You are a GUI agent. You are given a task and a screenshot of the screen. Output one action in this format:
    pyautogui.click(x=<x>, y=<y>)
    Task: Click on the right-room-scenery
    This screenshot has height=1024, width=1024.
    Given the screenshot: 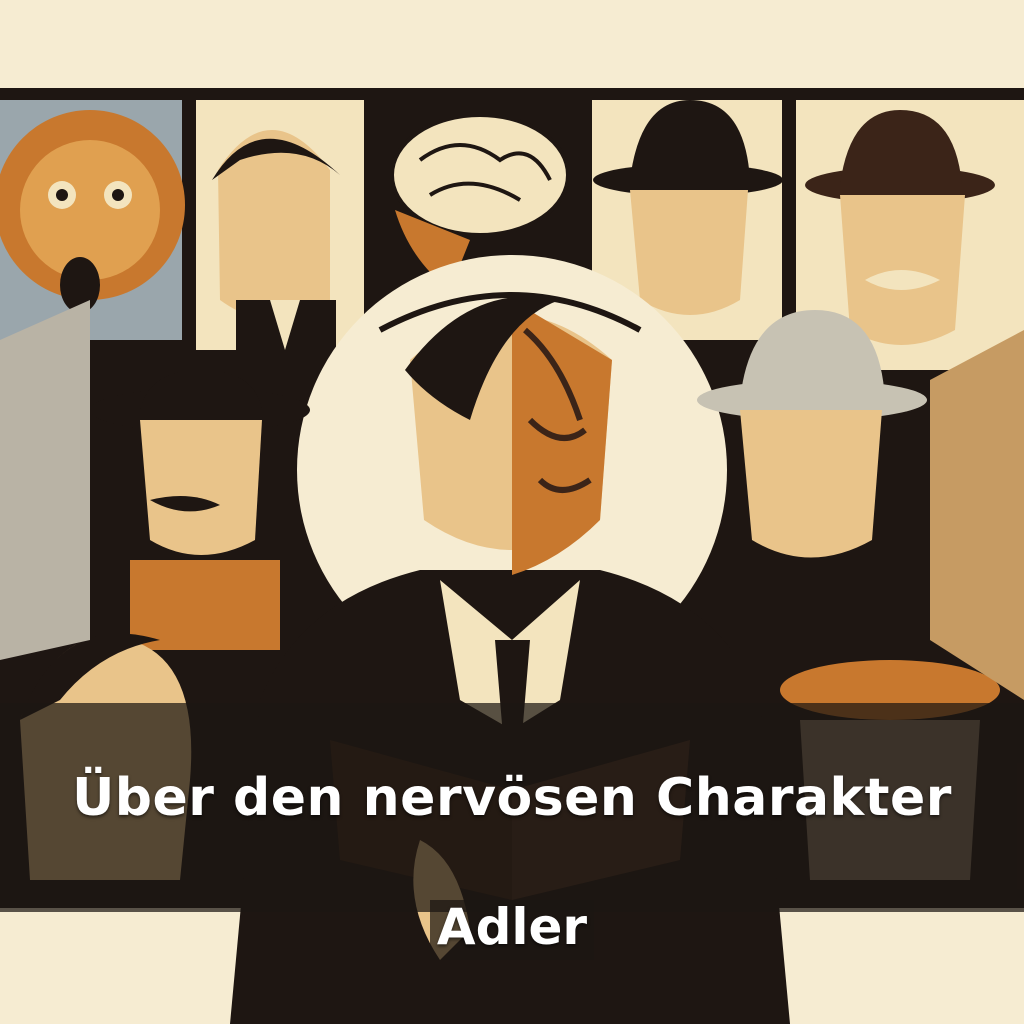 What is the action you would take?
    pyautogui.click(x=977, y=515)
    